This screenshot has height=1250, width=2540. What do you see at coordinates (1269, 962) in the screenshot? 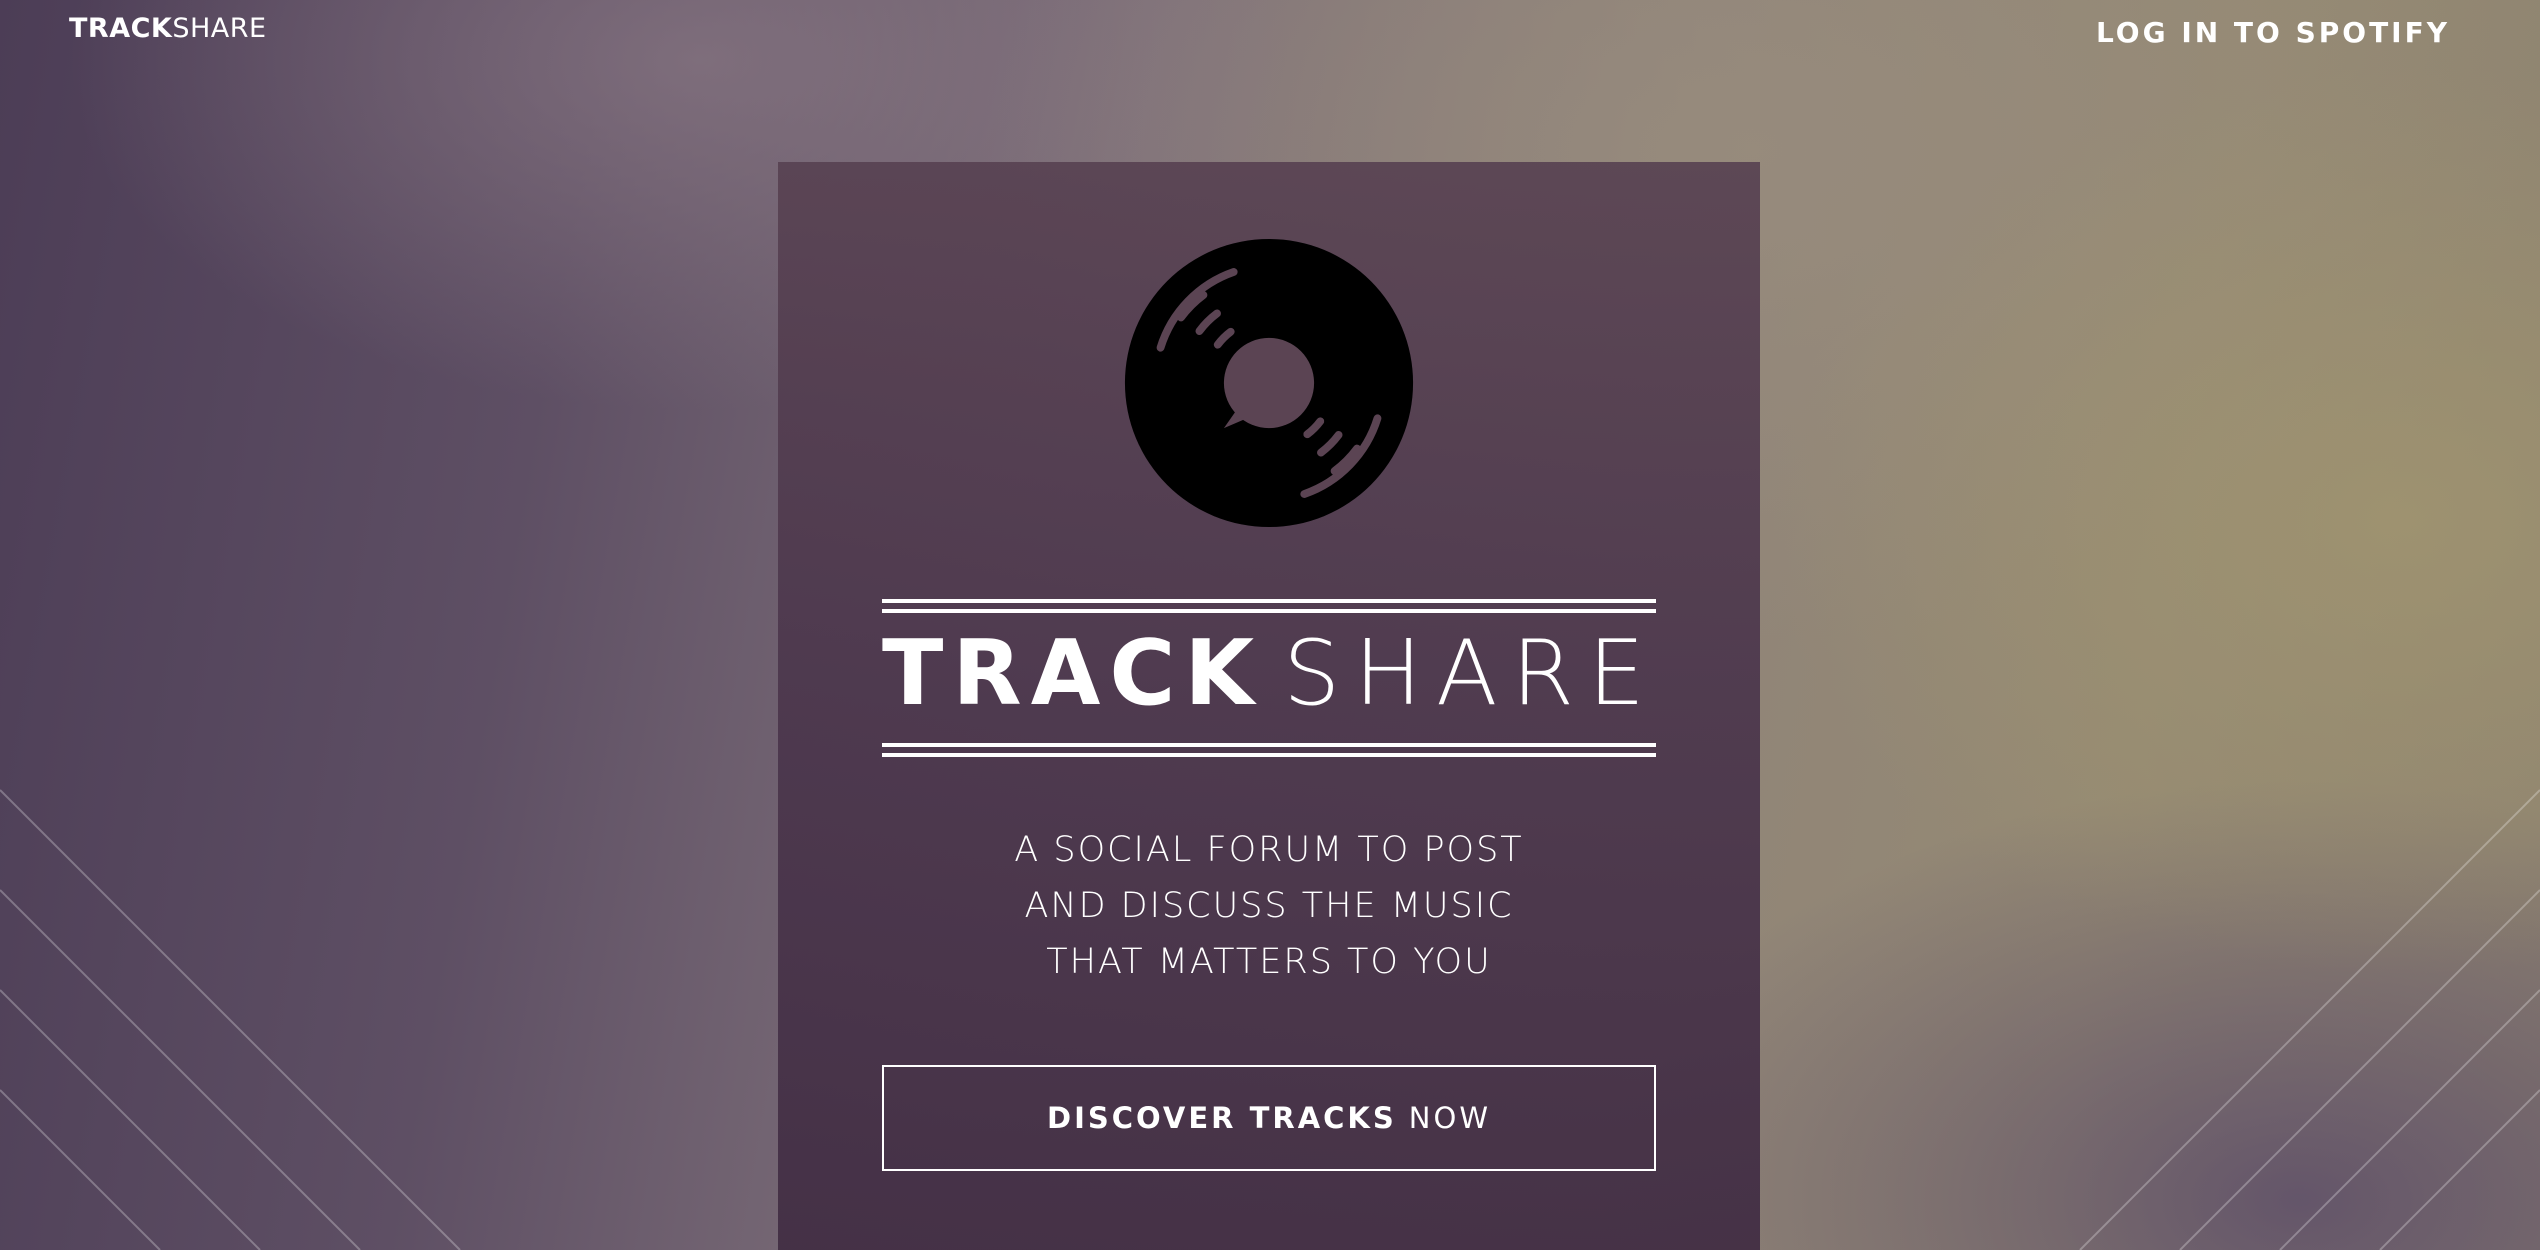
I see `tagline-line: THAT MATTERS TO YOU` at bounding box center [1269, 962].